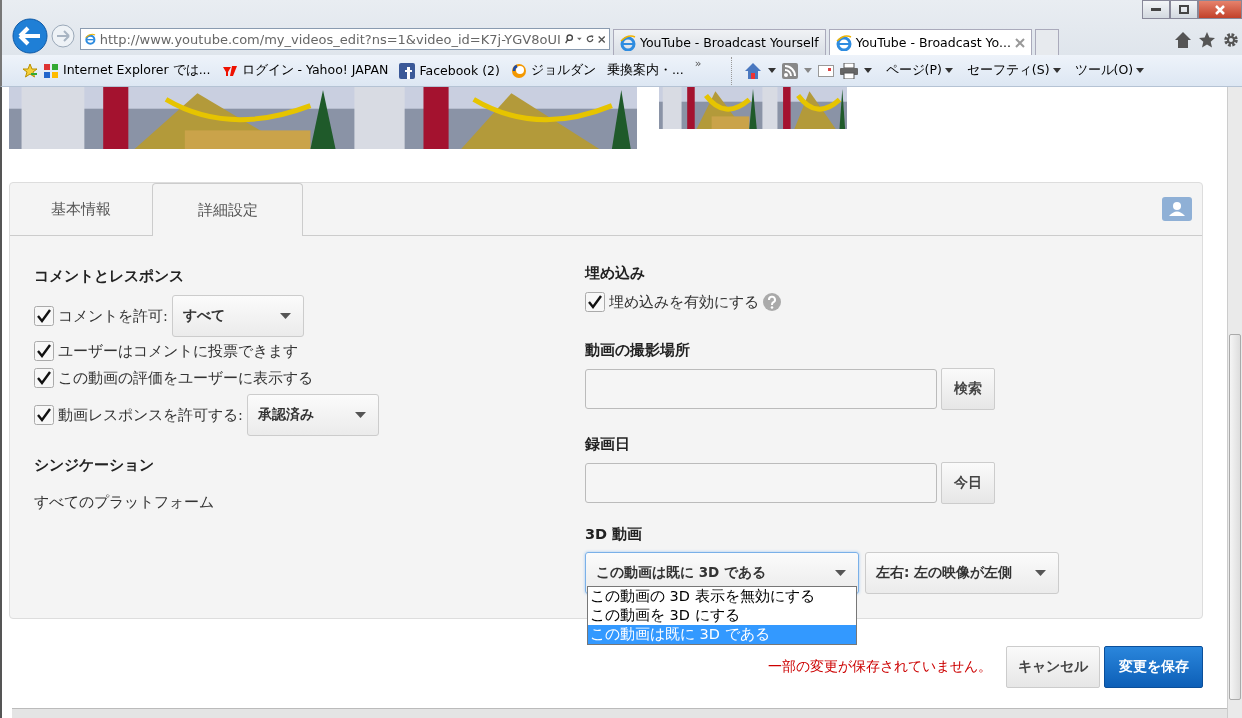 This screenshot has height=718, width=1242. I want to click on section-heading: コメントとレスポンス, so click(109, 276).